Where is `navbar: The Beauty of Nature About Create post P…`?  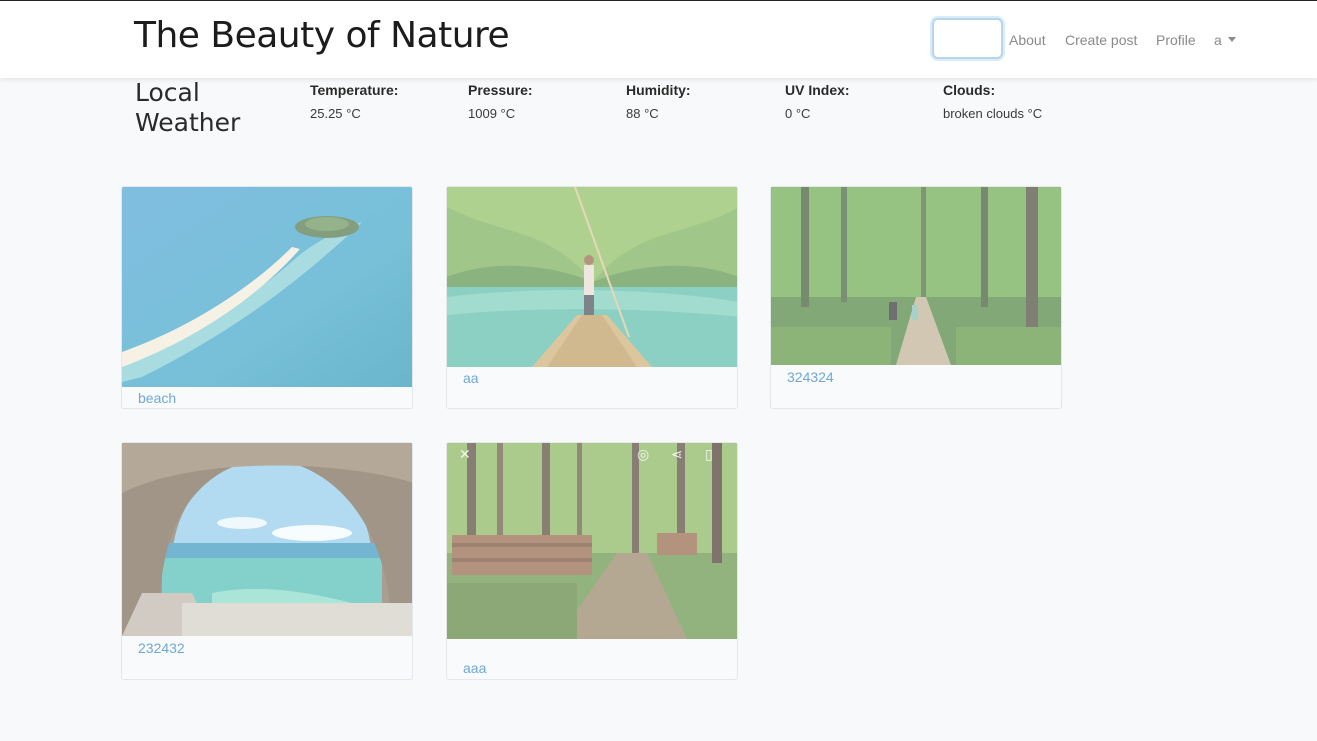
navbar: The Beauty of Nature About Create post P… is located at coordinates (658, 39).